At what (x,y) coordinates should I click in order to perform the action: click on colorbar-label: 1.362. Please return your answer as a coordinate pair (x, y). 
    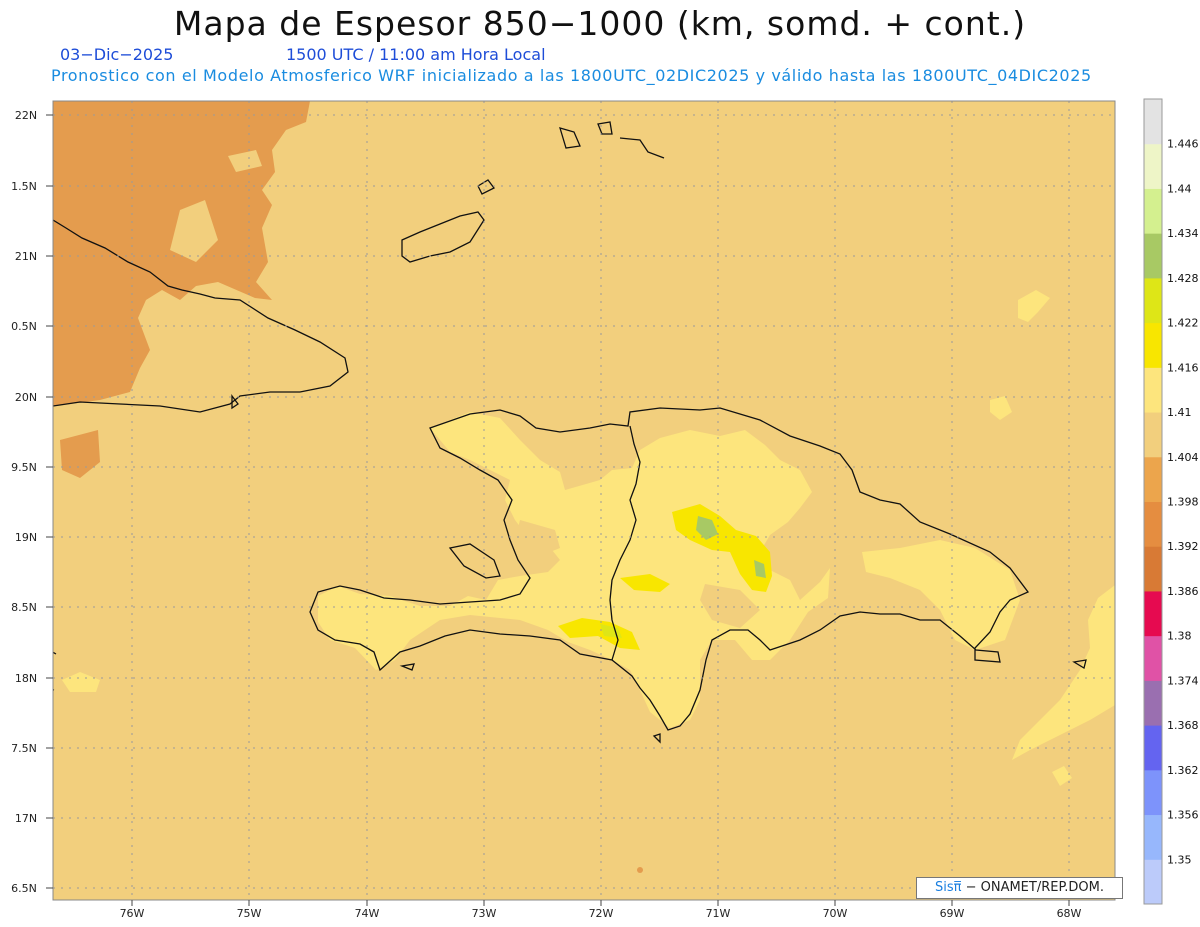
    Looking at the image, I should click on (1183, 770).